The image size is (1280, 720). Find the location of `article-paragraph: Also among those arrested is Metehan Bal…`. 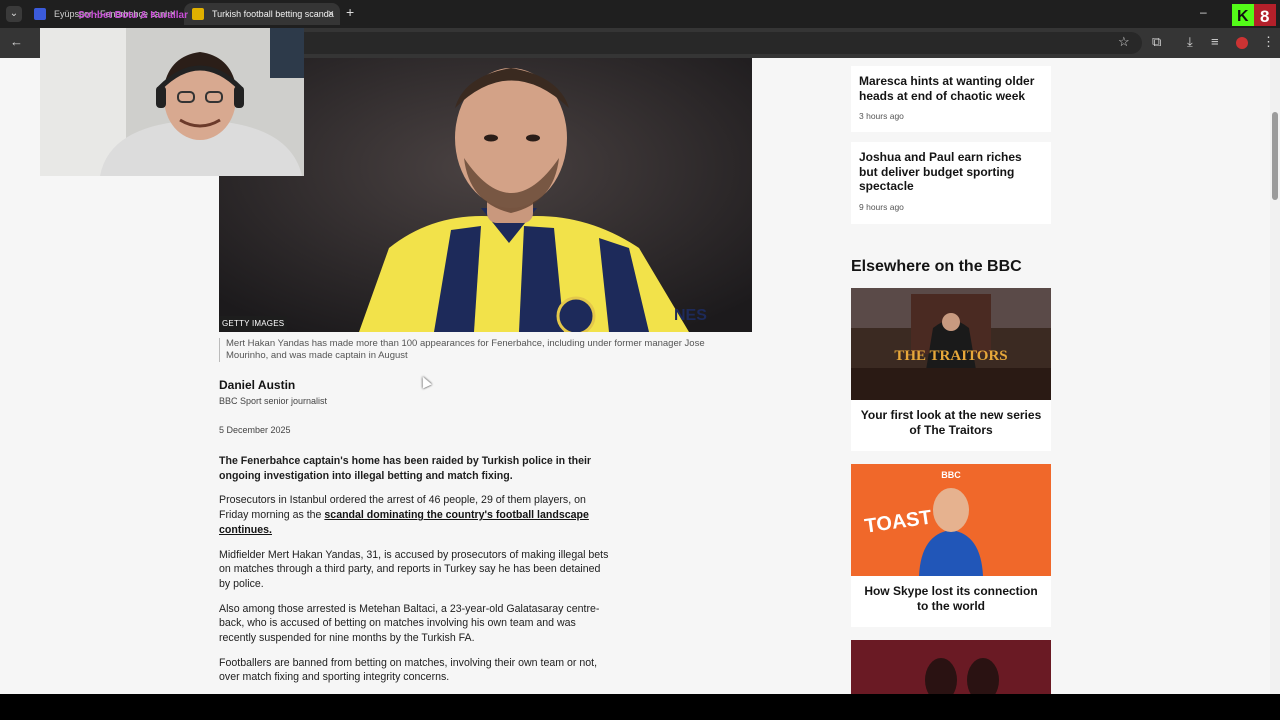

article-paragraph: Also among those arrested is Metehan Bal… is located at coordinates (409, 623).